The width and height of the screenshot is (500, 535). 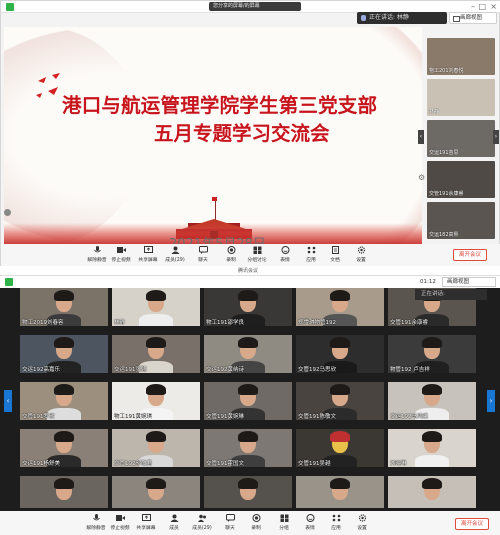 What do you see at coordinates (335, 260) in the screenshot?
I see `docs-label: 文档` at bounding box center [335, 260].